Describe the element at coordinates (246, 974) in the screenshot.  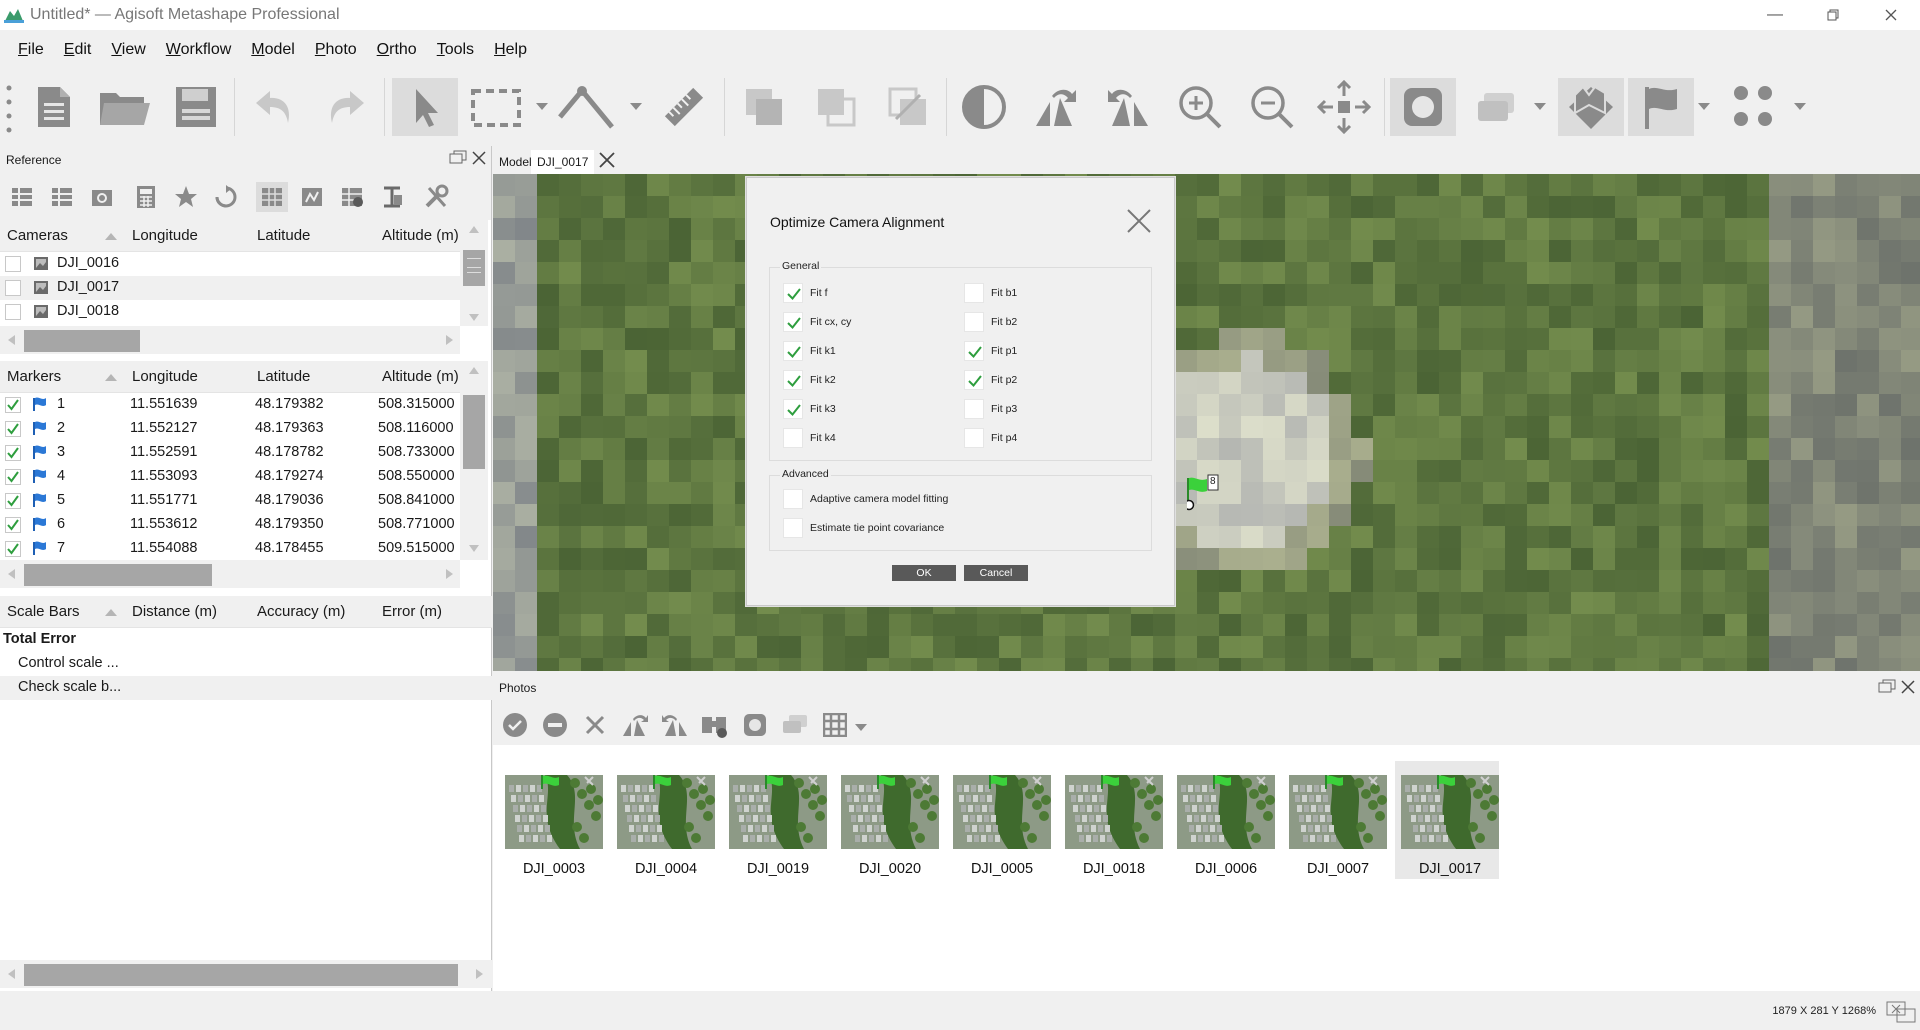
I see `scalebars-horizontal-scrollbar` at that location.